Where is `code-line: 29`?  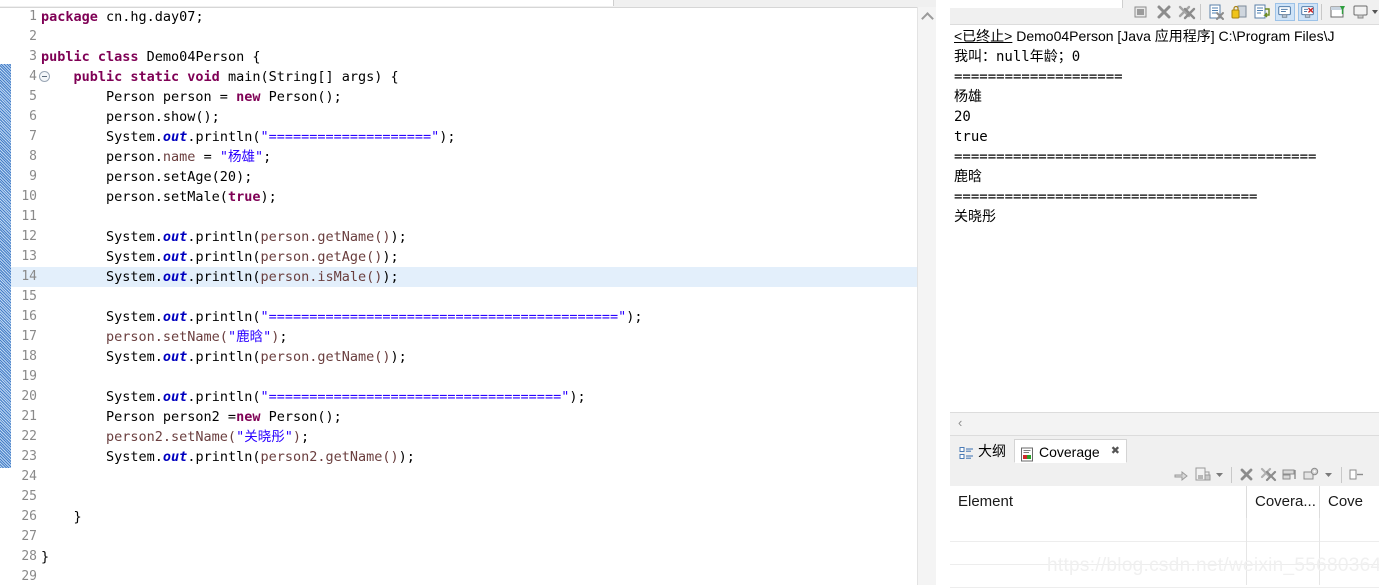
code-line: 29 is located at coordinates (464, 577).